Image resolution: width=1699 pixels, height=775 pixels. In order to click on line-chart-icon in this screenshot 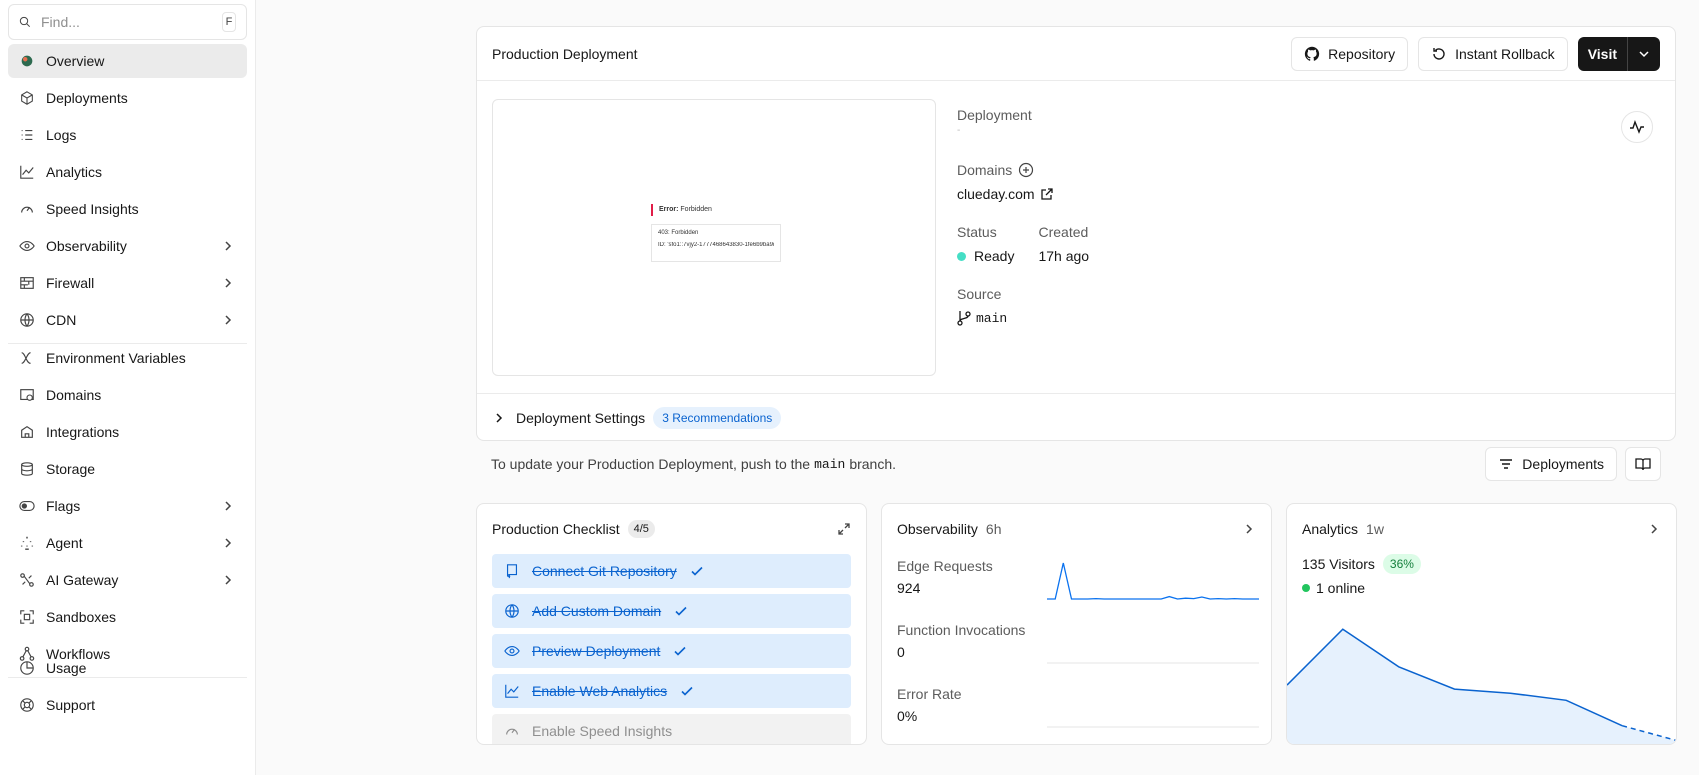, I will do `click(512, 691)`.